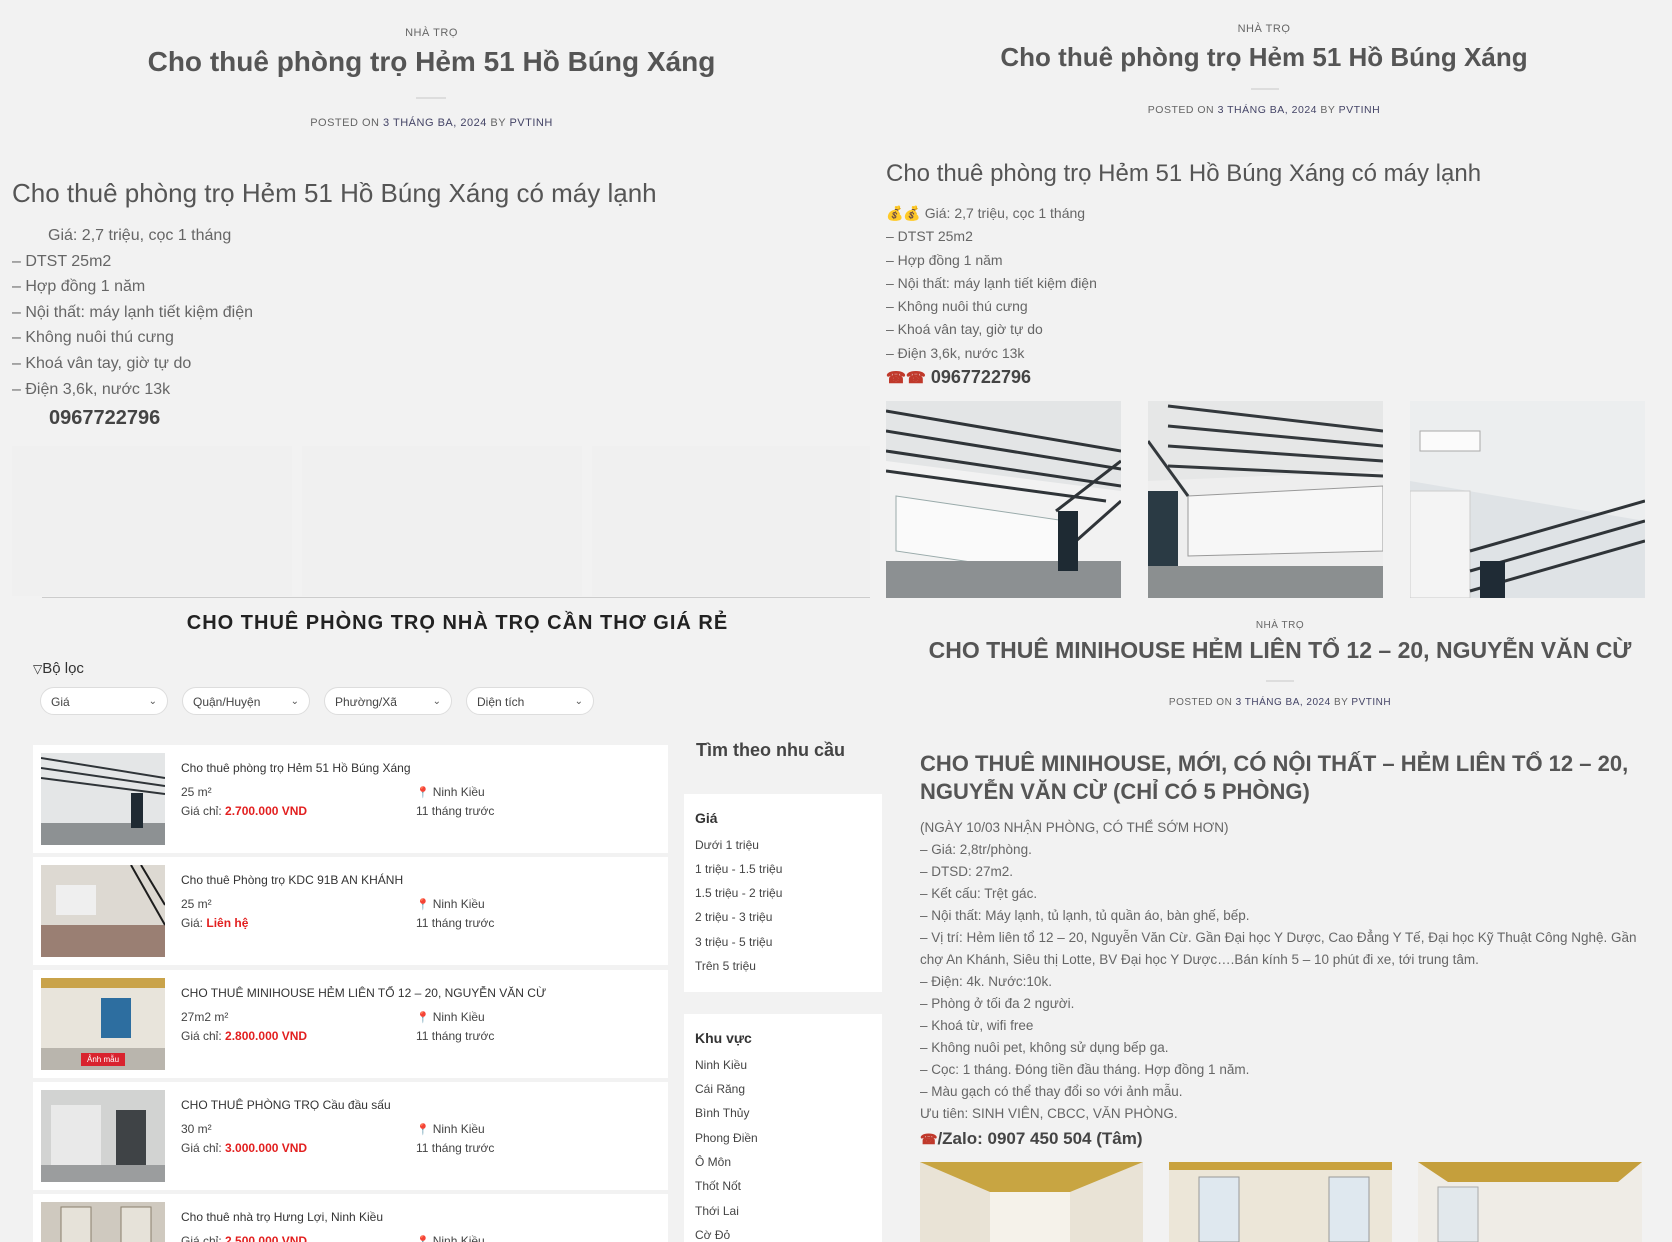 Image resolution: width=1672 pixels, height=1242 pixels. What do you see at coordinates (91, 389) in the screenshot?
I see `post1-line: – Điện 3,6k, nước 13k` at bounding box center [91, 389].